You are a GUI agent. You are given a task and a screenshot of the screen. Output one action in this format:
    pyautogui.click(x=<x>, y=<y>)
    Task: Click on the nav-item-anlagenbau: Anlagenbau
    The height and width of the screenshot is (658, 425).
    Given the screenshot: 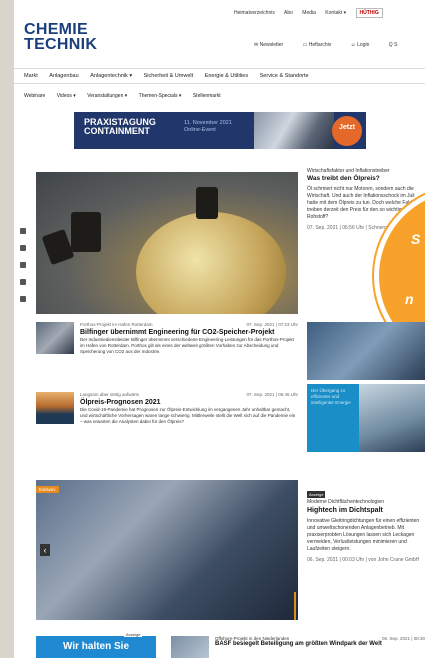 What is the action you would take?
    pyautogui.click(x=63, y=76)
    